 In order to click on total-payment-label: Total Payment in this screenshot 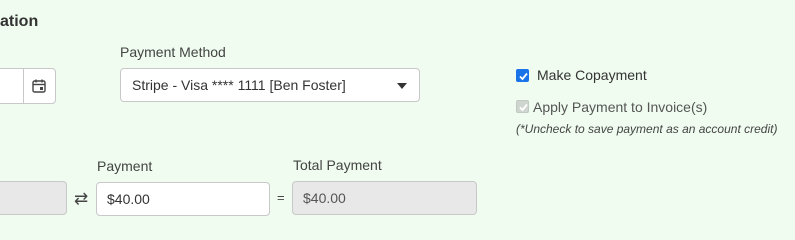, I will do `click(337, 165)`.